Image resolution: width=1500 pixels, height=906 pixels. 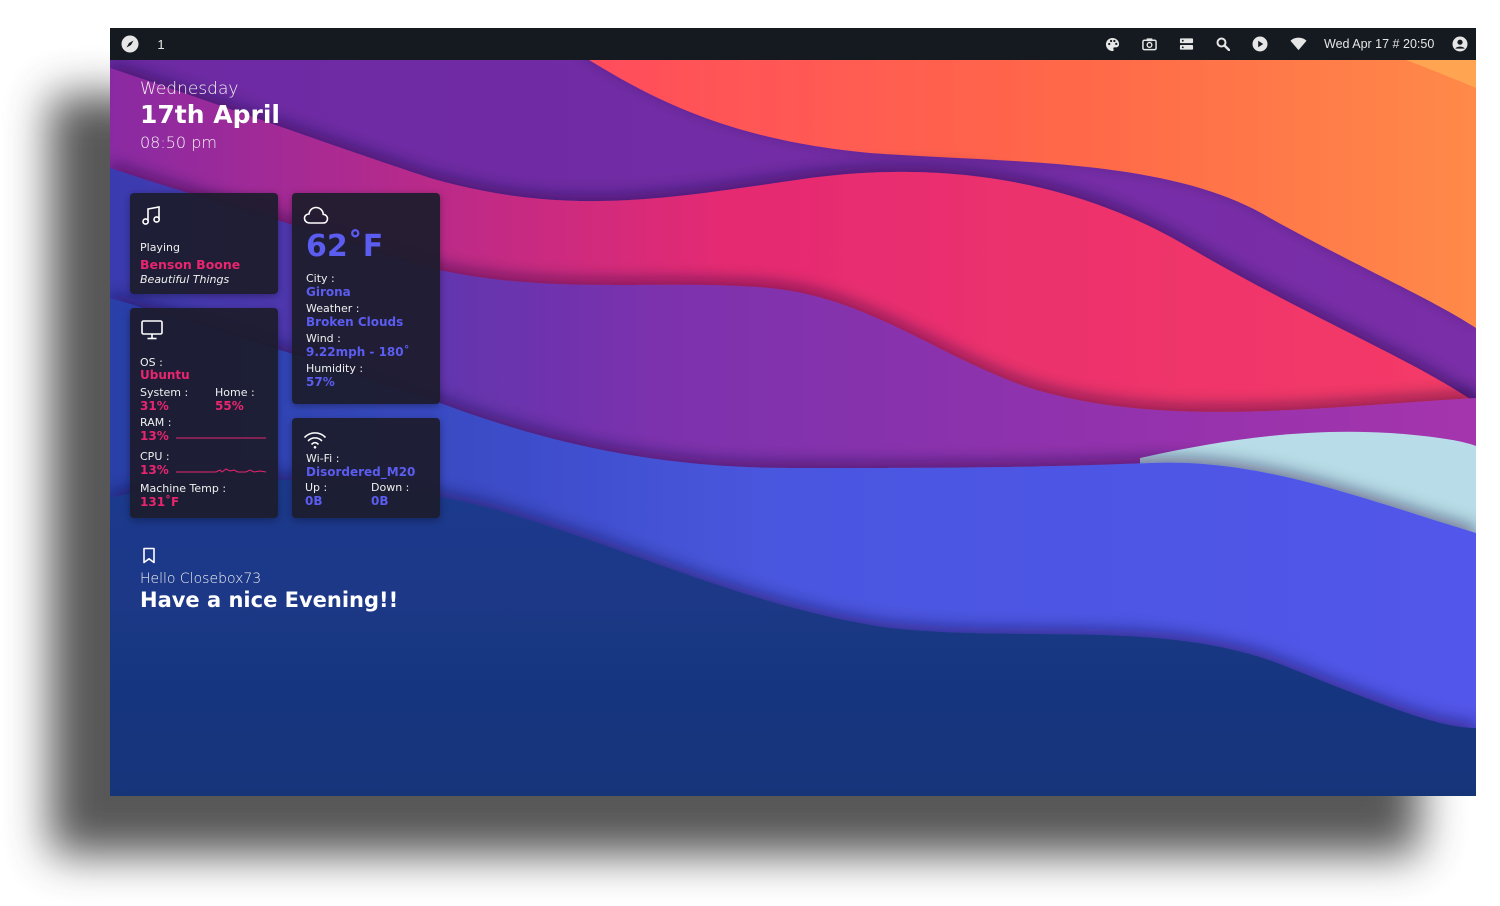 What do you see at coordinates (165, 375) in the screenshot?
I see `os-value: Ubuntu` at bounding box center [165, 375].